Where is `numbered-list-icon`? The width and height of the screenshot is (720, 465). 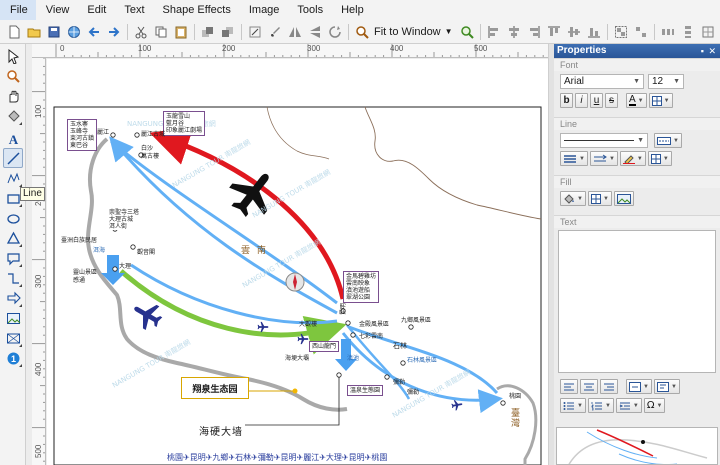
numbered-list-icon is located at coordinates (596, 405).